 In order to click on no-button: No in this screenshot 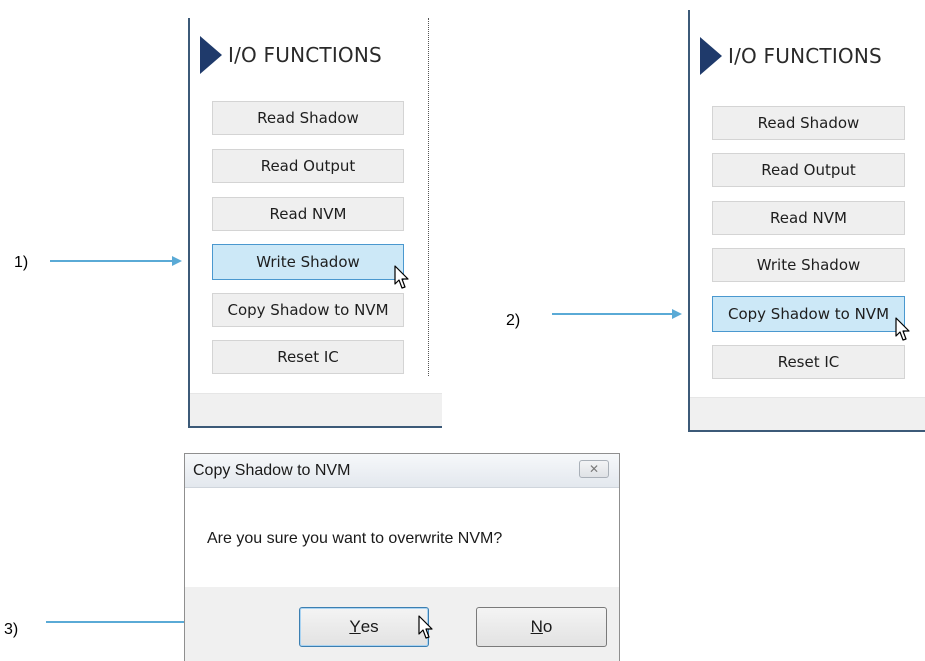, I will do `click(541, 627)`.